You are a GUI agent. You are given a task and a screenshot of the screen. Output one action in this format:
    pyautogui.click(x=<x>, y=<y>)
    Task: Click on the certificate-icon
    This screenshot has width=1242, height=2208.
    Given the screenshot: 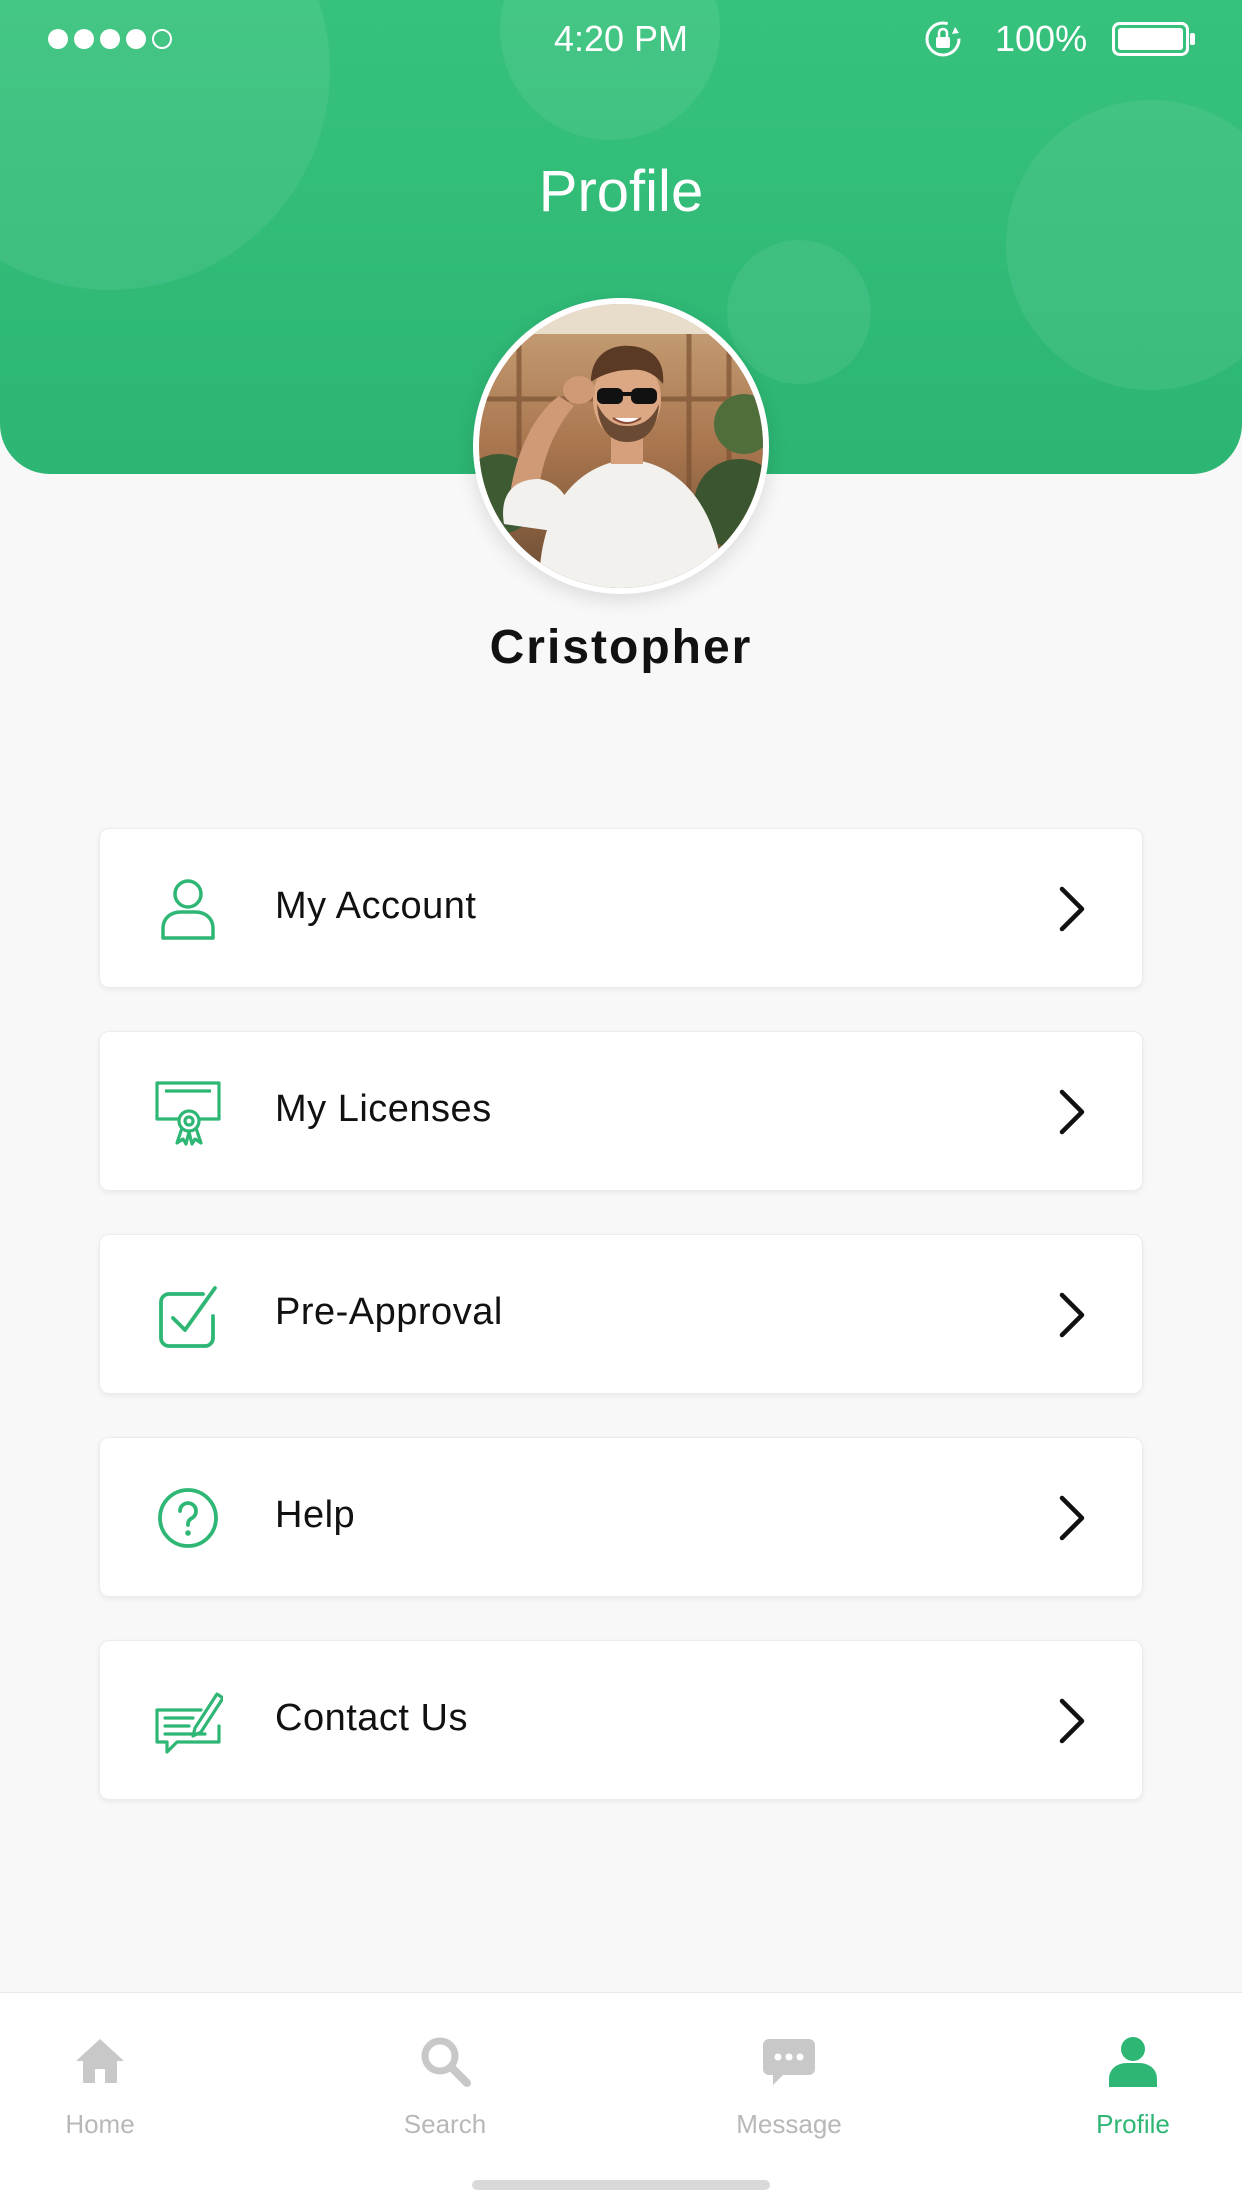 What is the action you would take?
    pyautogui.click(x=188, y=1113)
    